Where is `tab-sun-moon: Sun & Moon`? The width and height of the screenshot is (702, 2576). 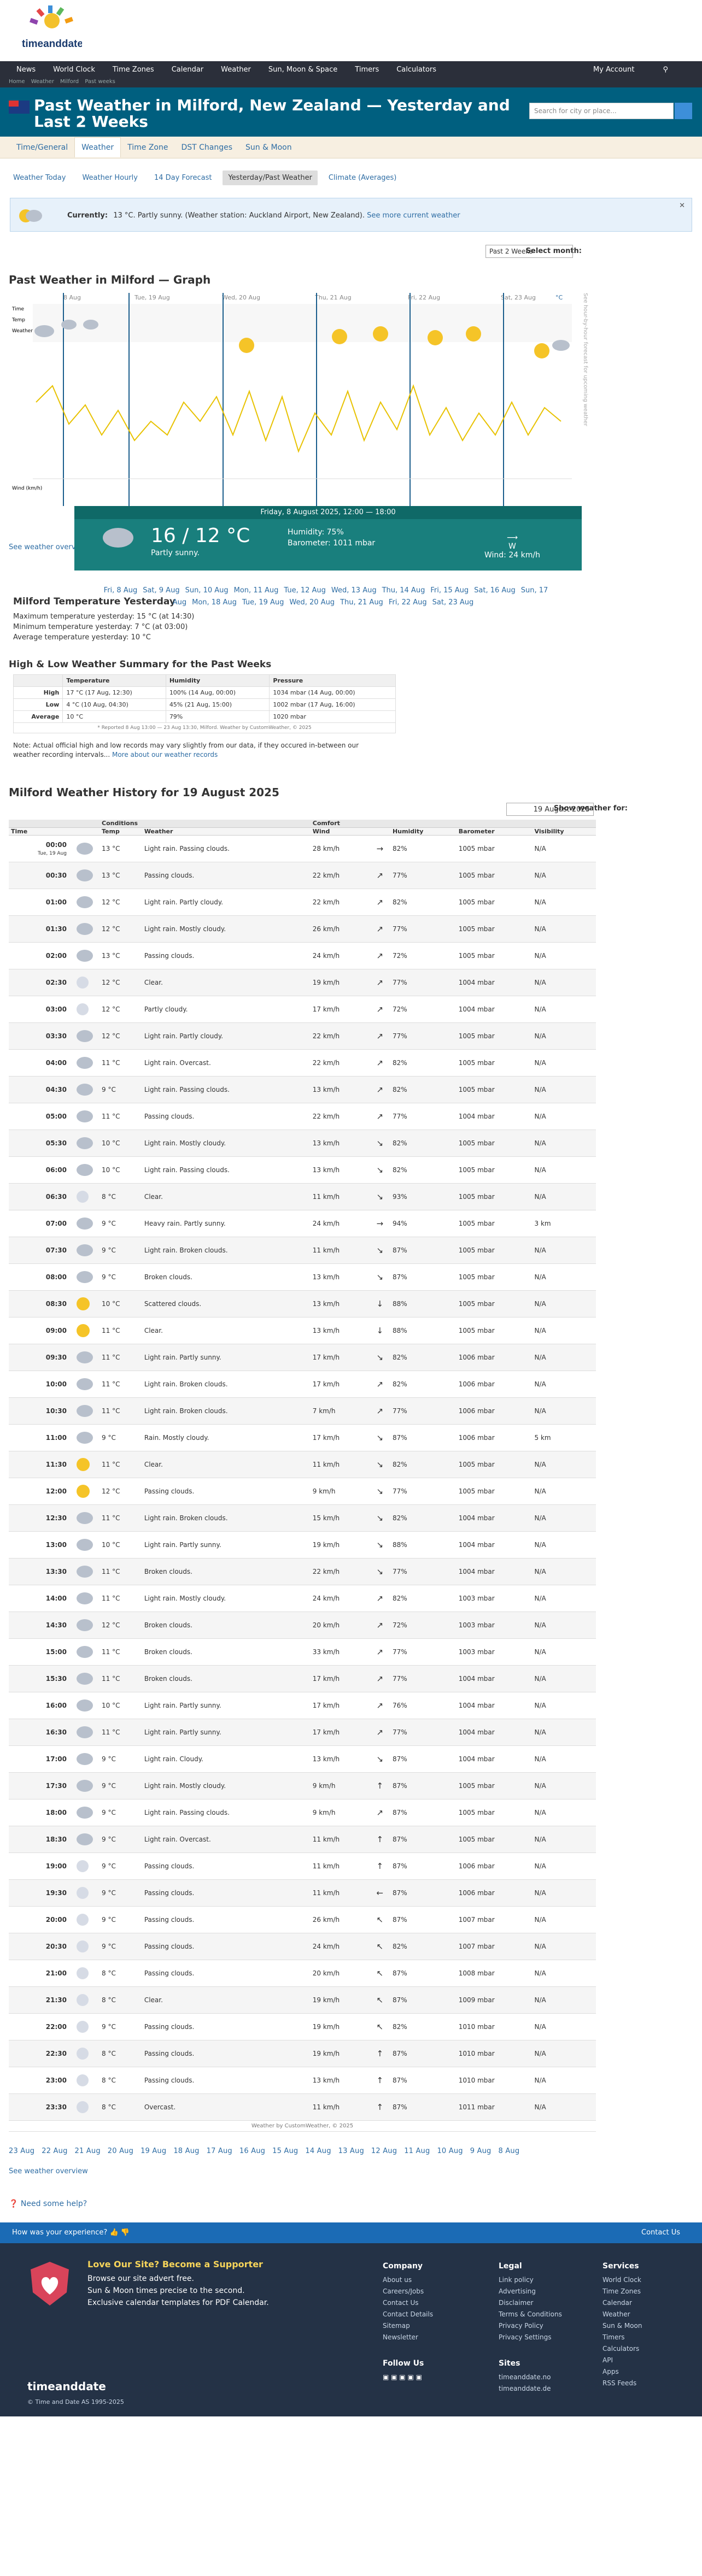 tab-sun-moon: Sun & Moon is located at coordinates (269, 147).